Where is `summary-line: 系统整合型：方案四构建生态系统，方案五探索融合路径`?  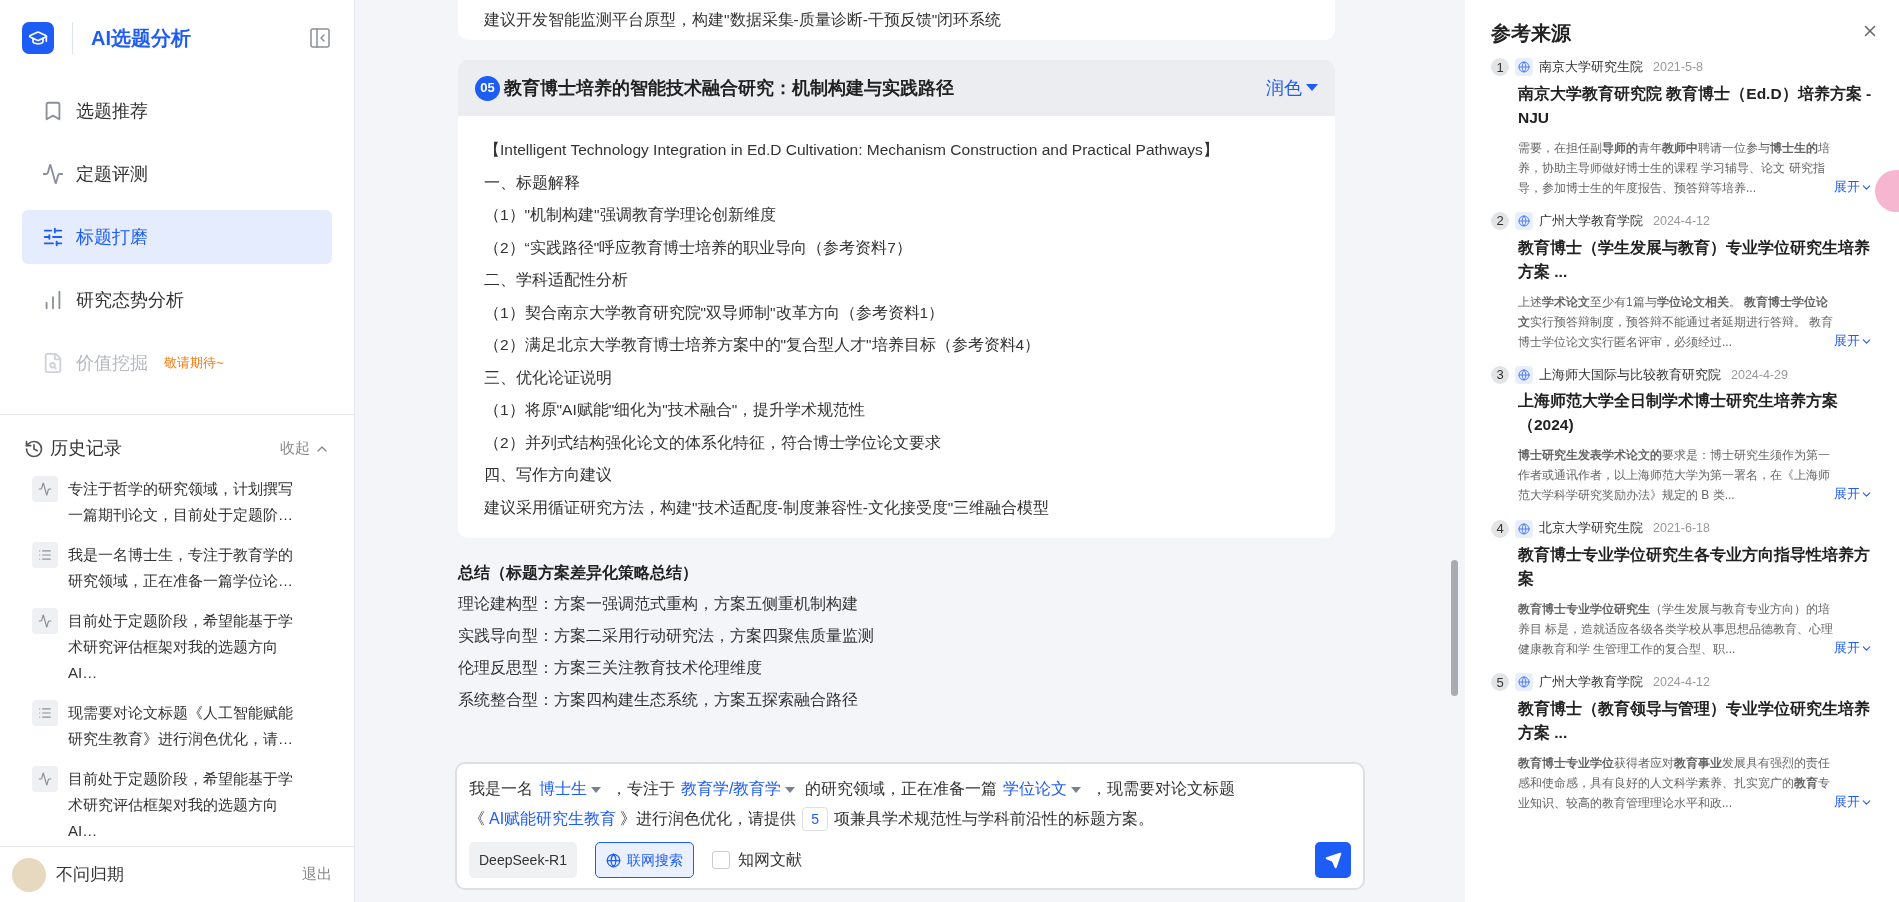
summary-line: 系统整合型：方案四构建生态系统，方案五探索融合路径 is located at coordinates (658, 700).